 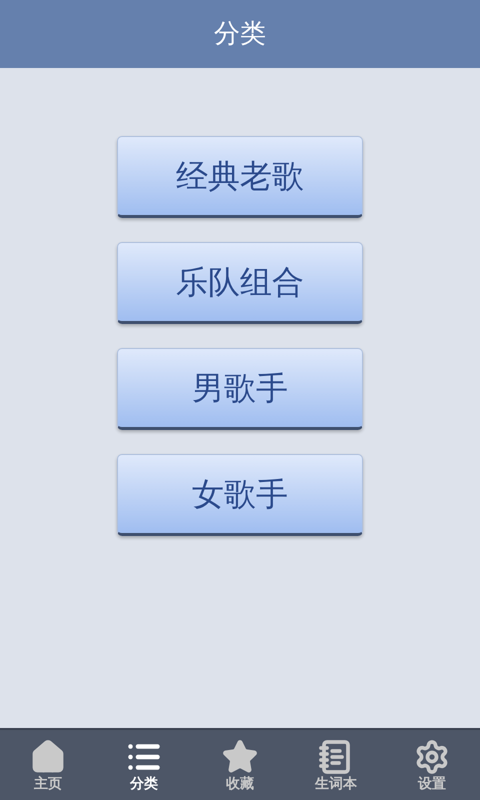 What do you see at coordinates (144, 765) in the screenshot?
I see `tab: 分类` at bounding box center [144, 765].